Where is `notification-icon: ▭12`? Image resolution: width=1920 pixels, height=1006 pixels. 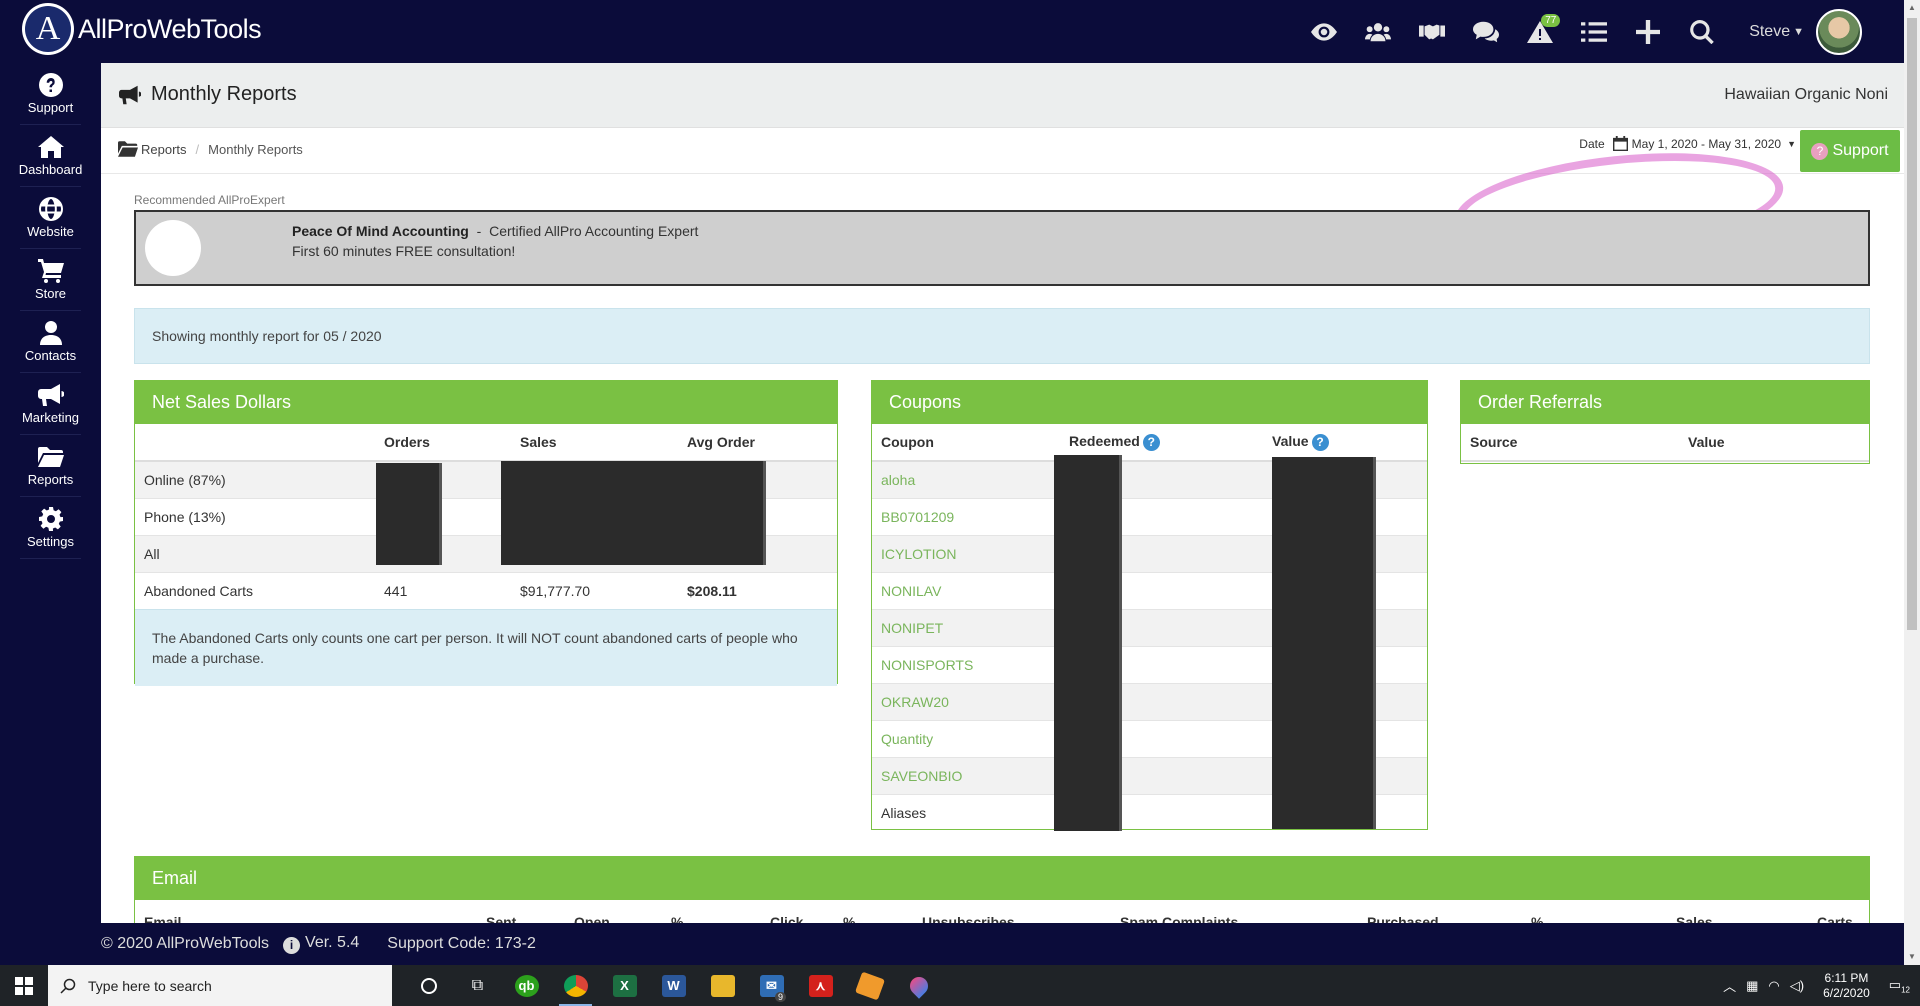 notification-icon: ▭12 is located at coordinates (1899, 986).